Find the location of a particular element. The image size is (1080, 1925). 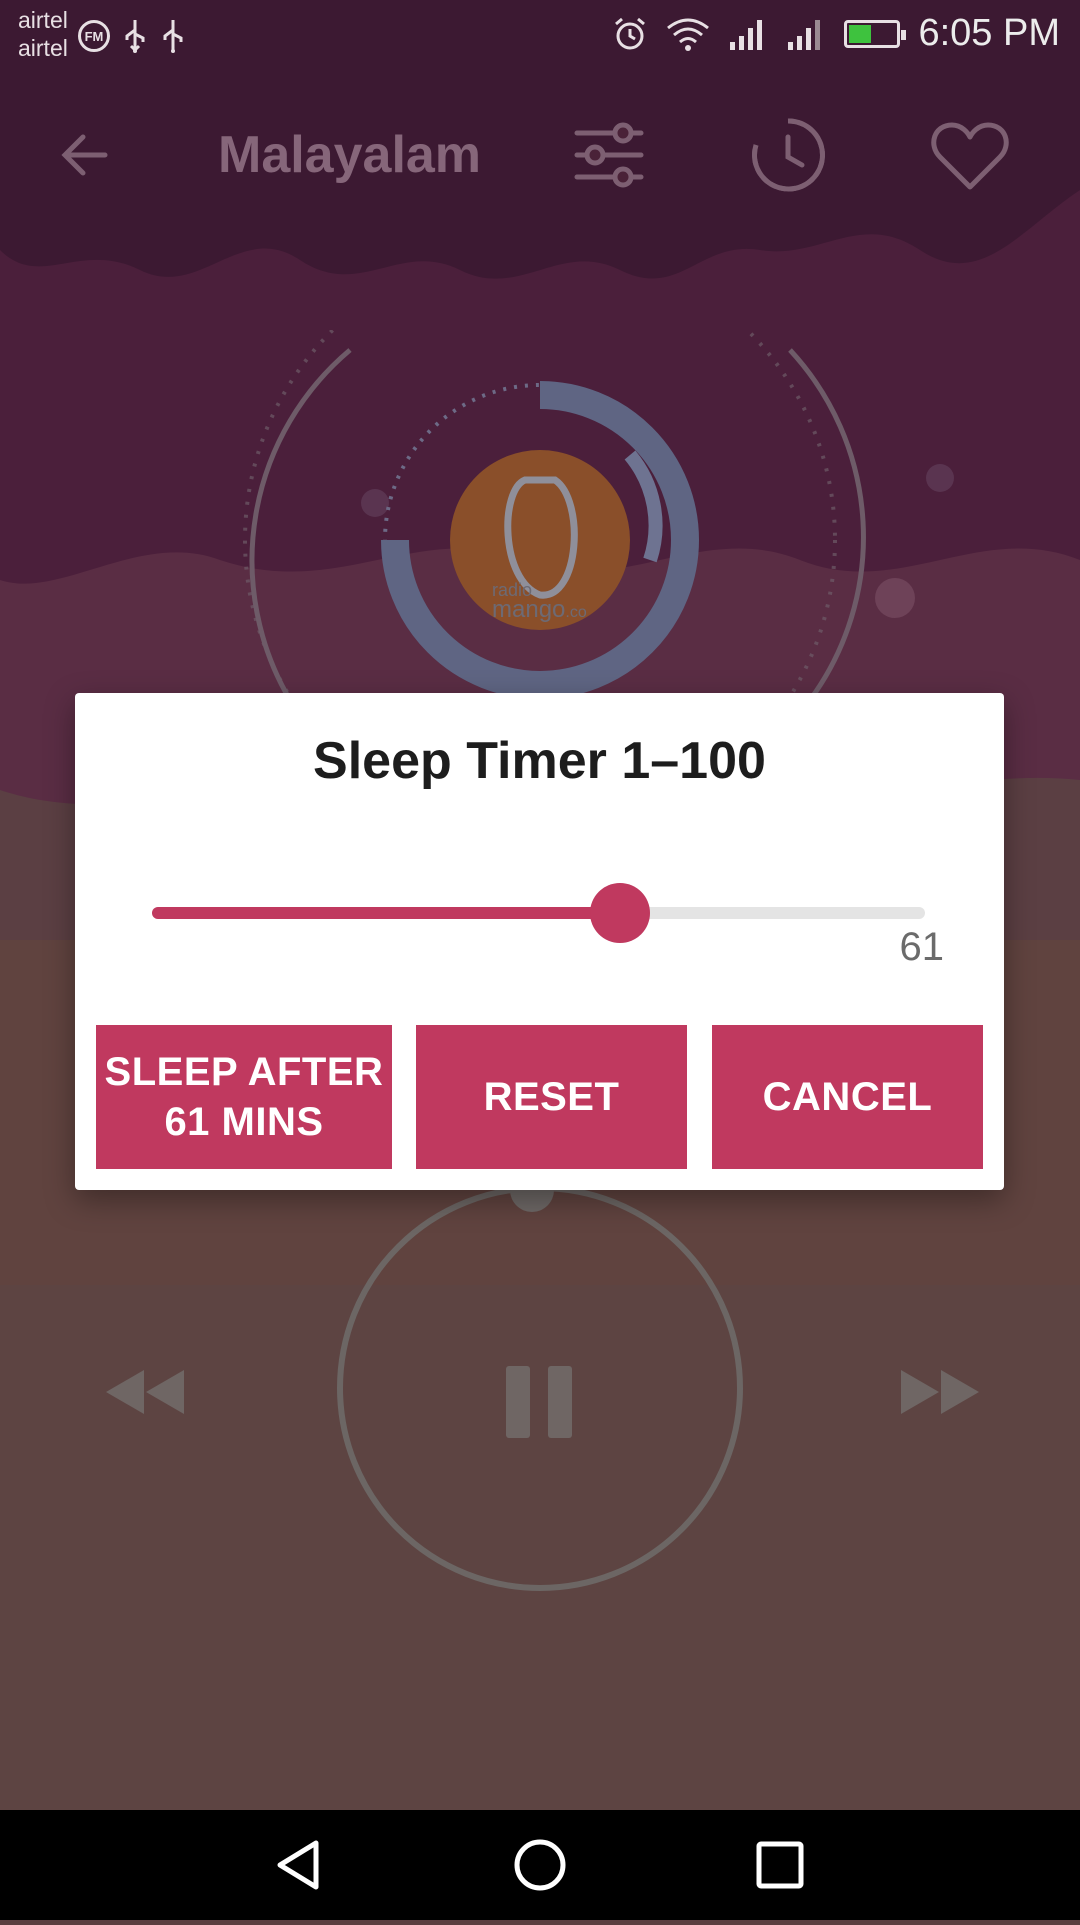

pause-icon is located at coordinates (540, 1400).